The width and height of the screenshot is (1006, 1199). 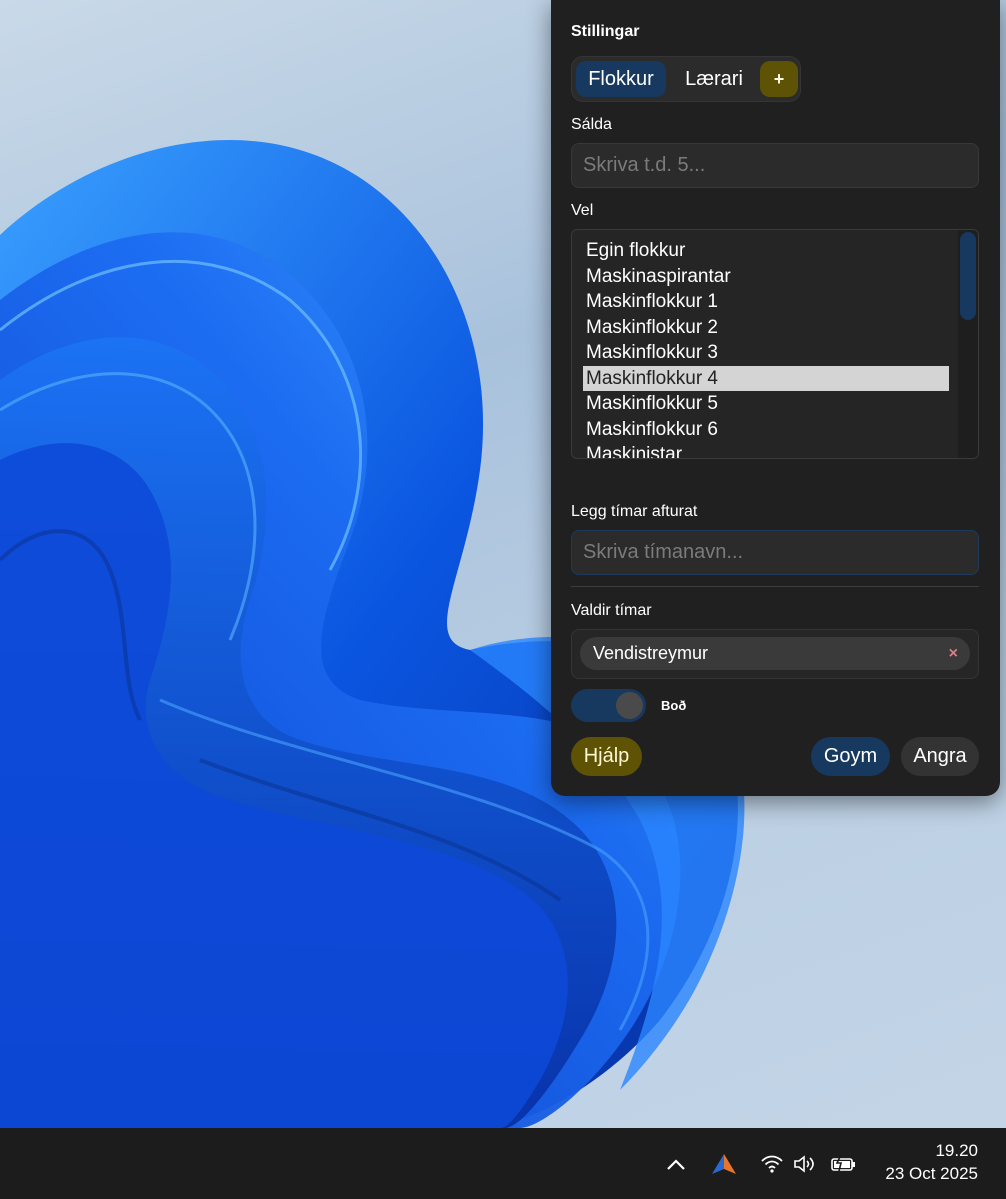 What do you see at coordinates (766, 378) in the screenshot?
I see `list-item: Maskinflokkur 4` at bounding box center [766, 378].